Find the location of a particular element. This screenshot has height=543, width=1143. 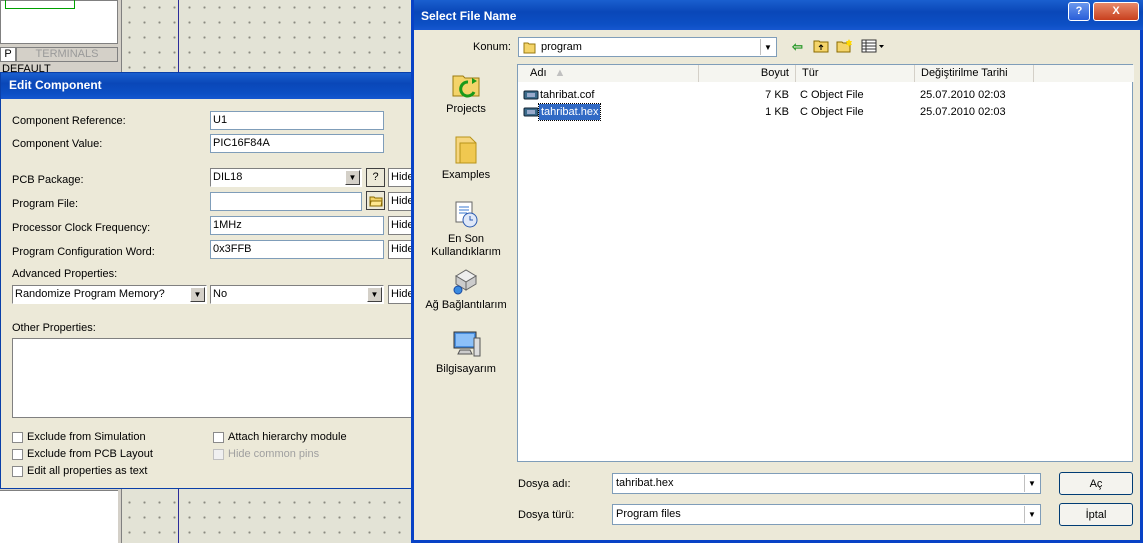

advanced-value-text: No is located at coordinates (220, 294).